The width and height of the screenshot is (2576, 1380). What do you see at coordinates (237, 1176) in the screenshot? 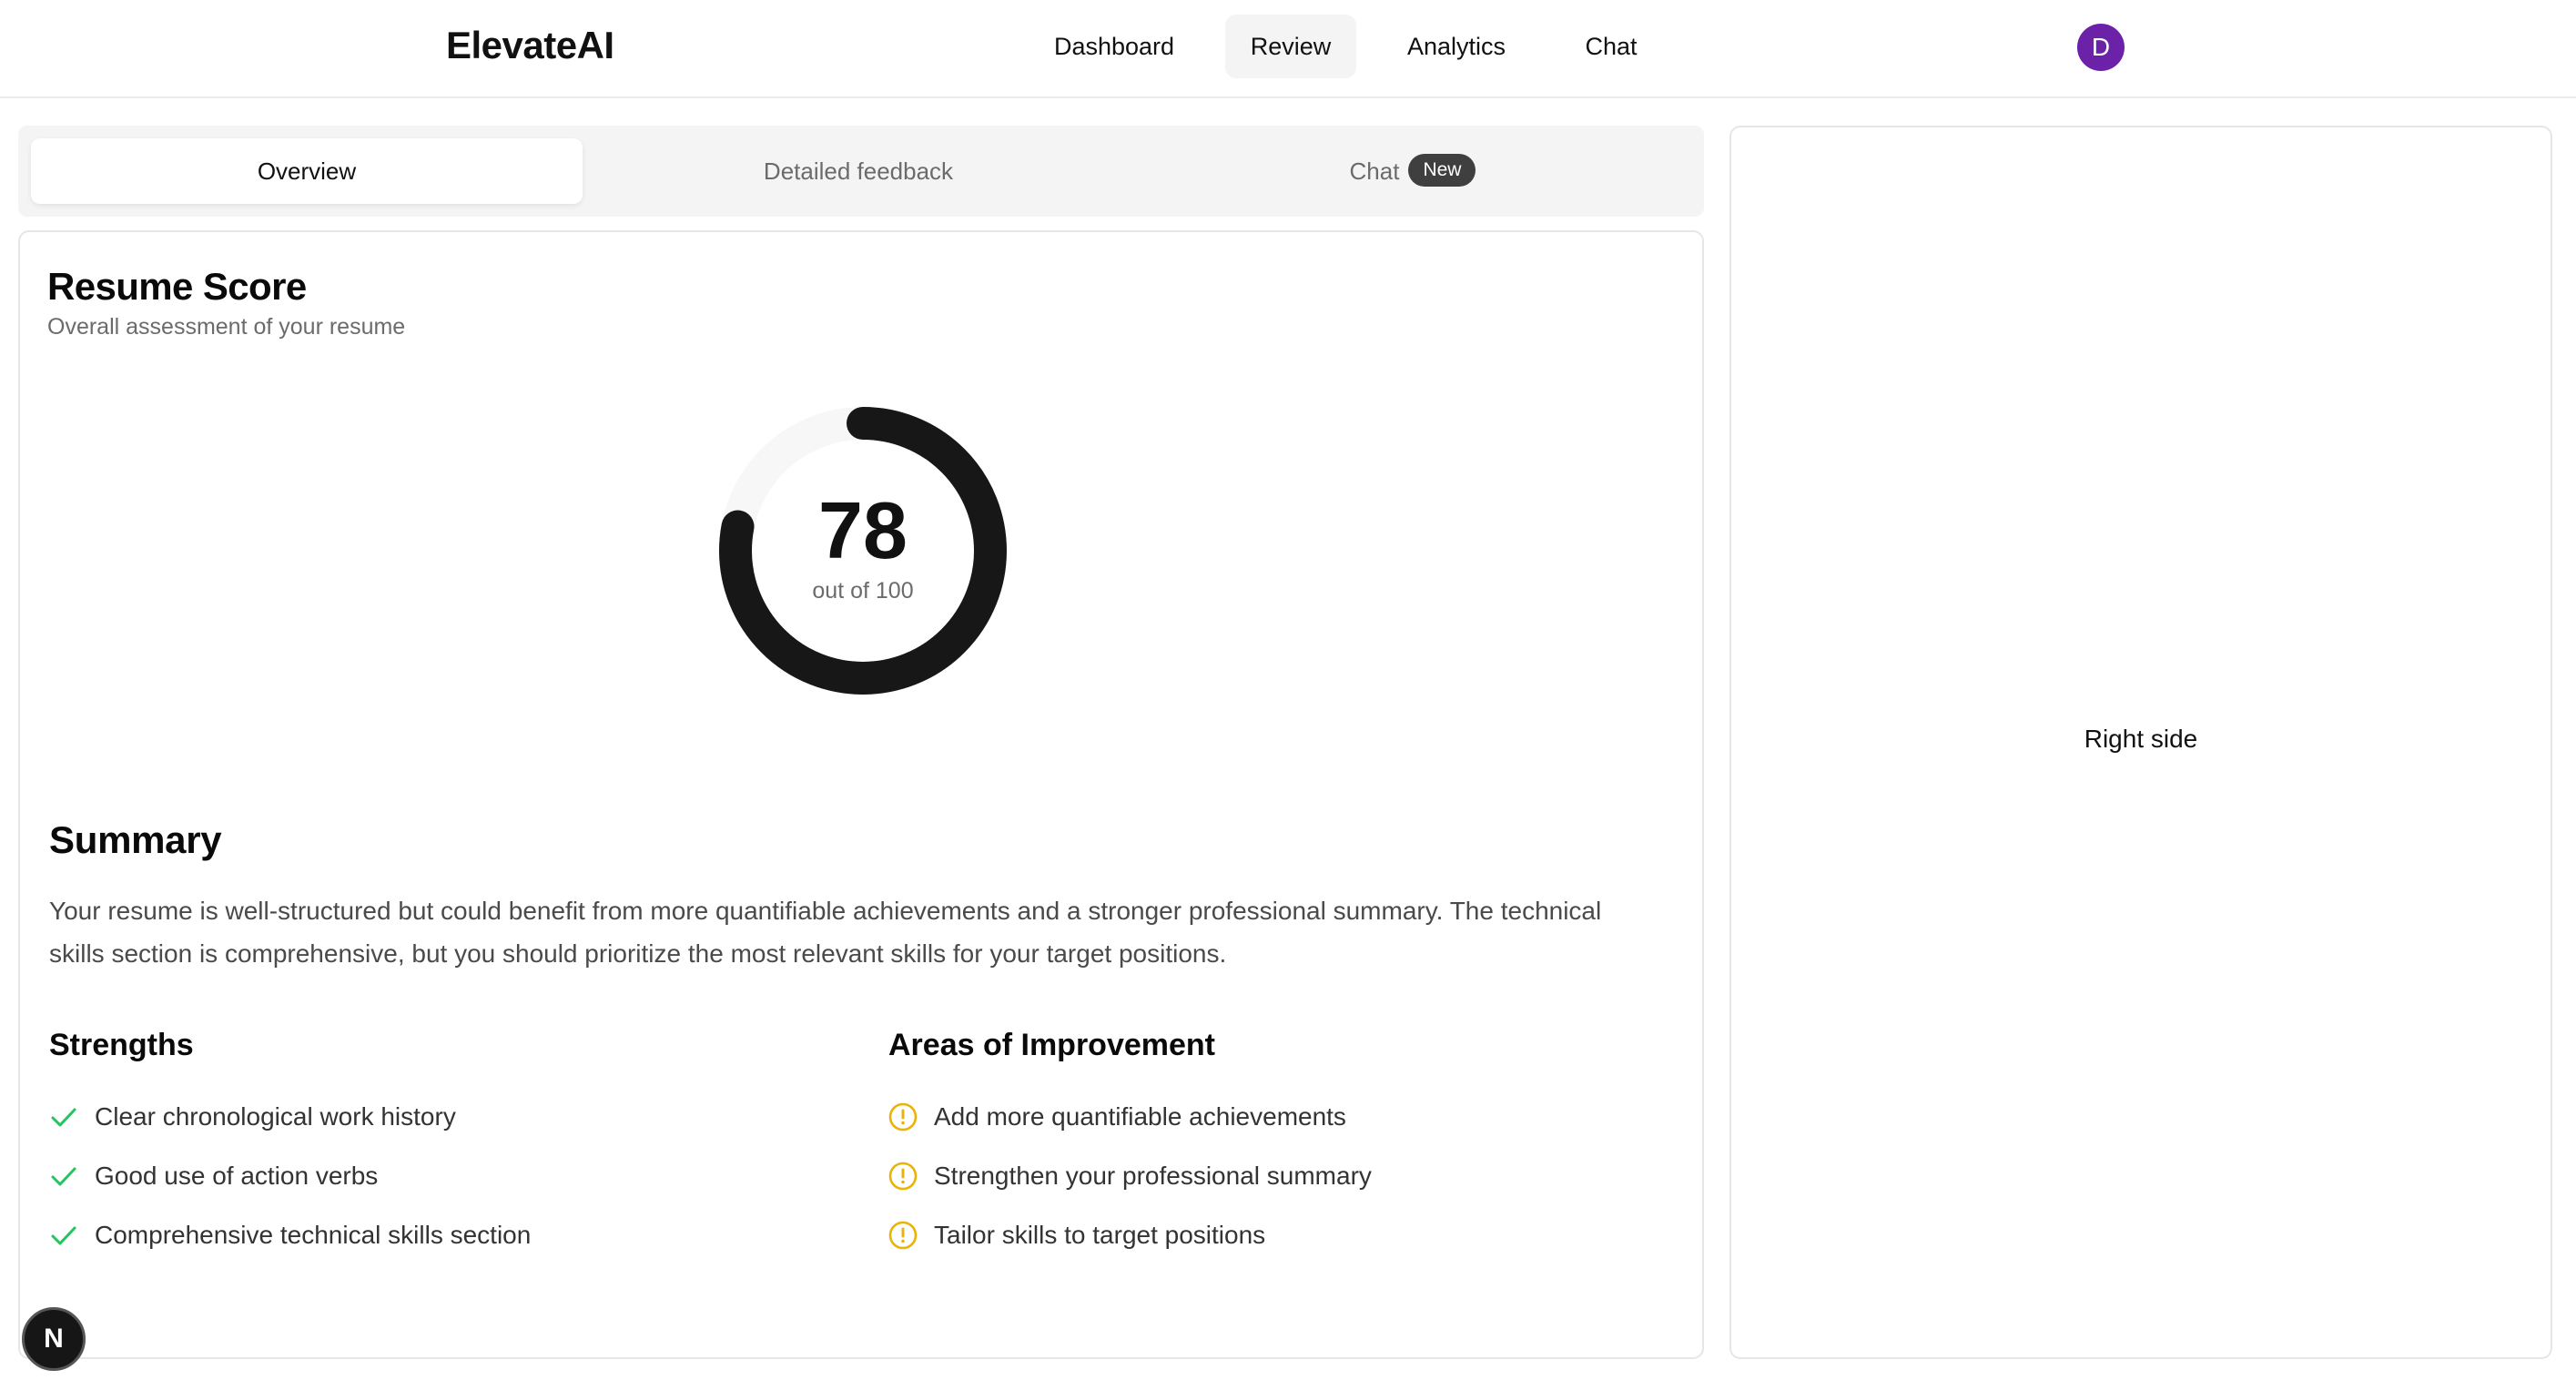
I see `strength-label: Good use of action verbs` at bounding box center [237, 1176].